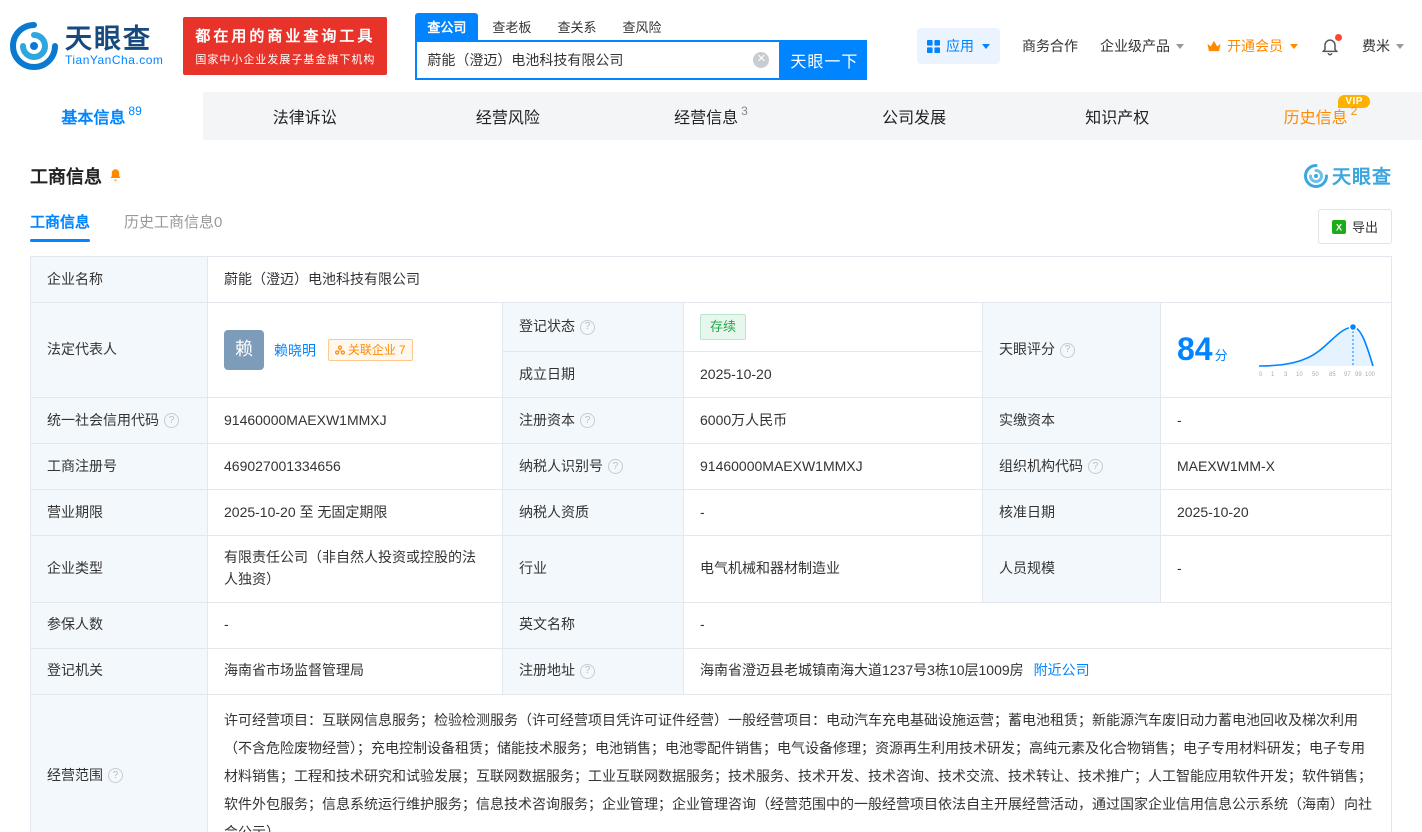  Describe the element at coordinates (593, 513) in the screenshot. I see `field-label-taxpayer-qualification: 纳税人资质` at that location.